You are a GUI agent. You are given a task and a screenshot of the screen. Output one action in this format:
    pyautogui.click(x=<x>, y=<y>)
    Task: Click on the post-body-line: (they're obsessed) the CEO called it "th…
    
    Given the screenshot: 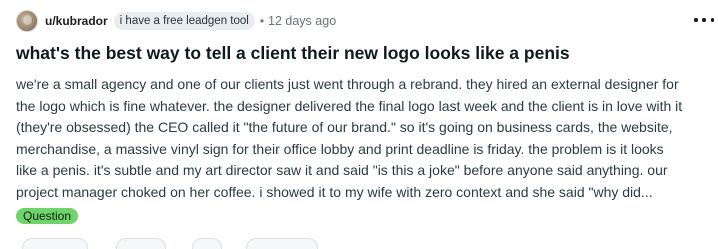 What is the action you would take?
    pyautogui.click(x=344, y=127)
    